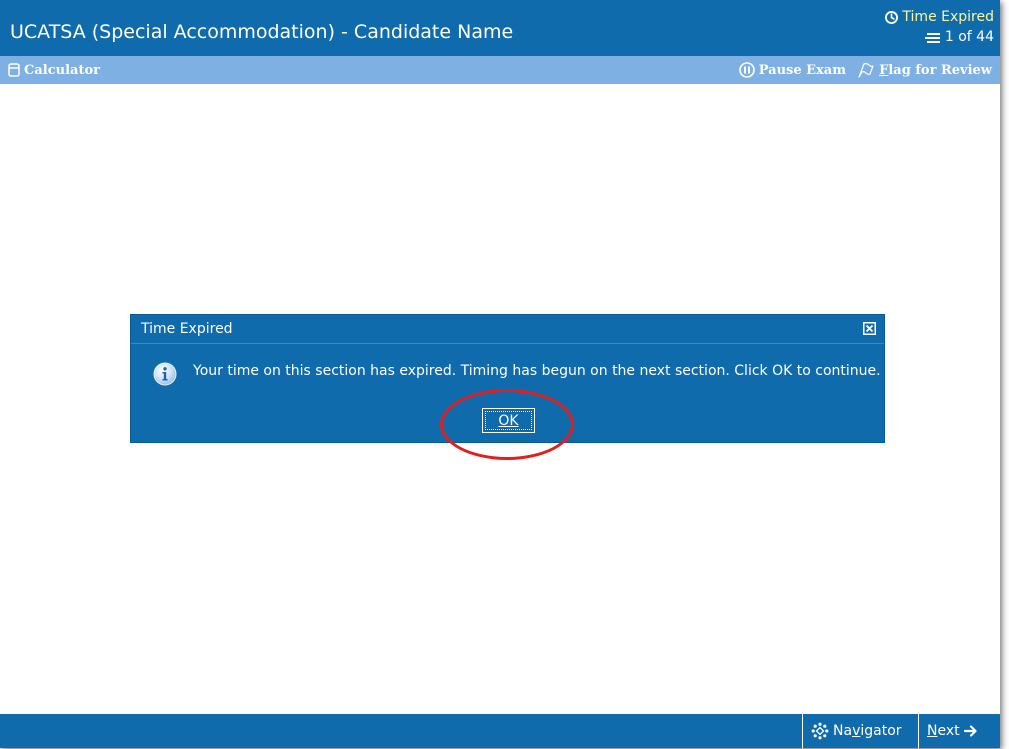 The image size is (1009, 749). I want to click on list-icon, so click(932, 37).